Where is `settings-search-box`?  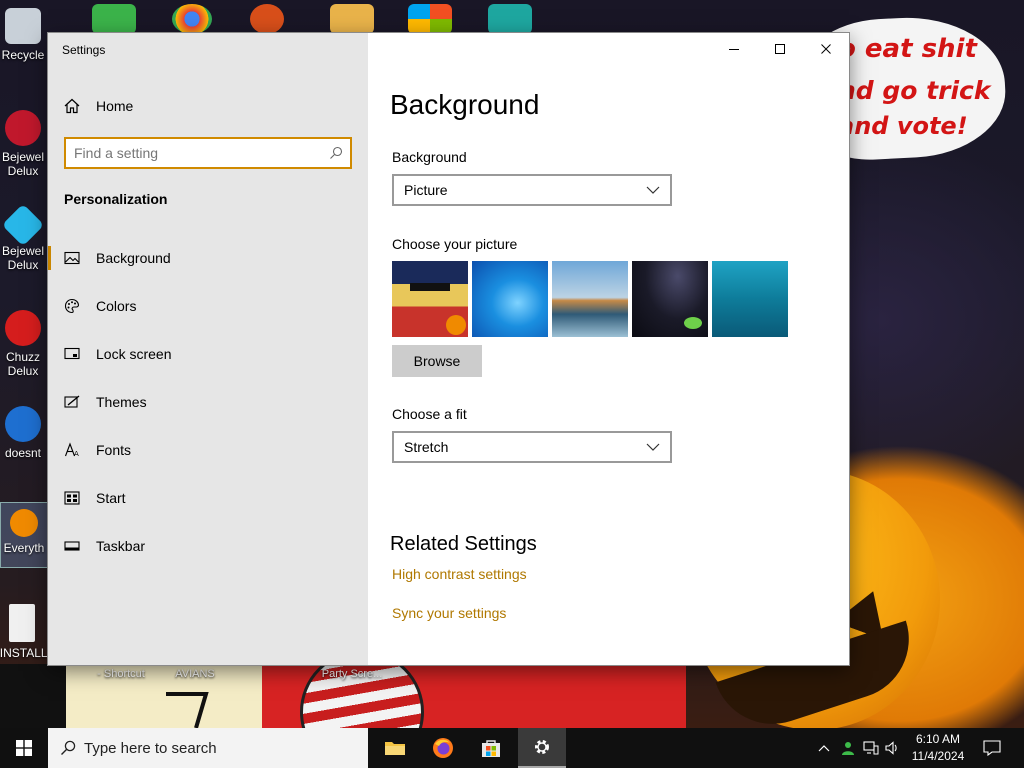 settings-search-box is located at coordinates (208, 153).